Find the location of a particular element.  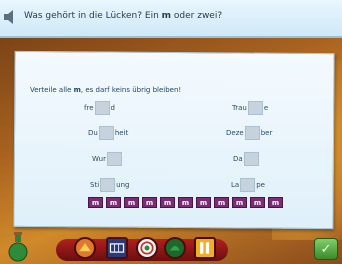

word-item: Da is located at coordinates (246, 159).